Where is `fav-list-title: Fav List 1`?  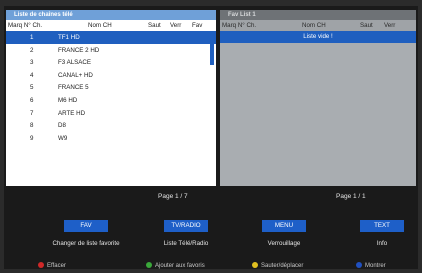
fav-list-title: Fav List 1 is located at coordinates (318, 15).